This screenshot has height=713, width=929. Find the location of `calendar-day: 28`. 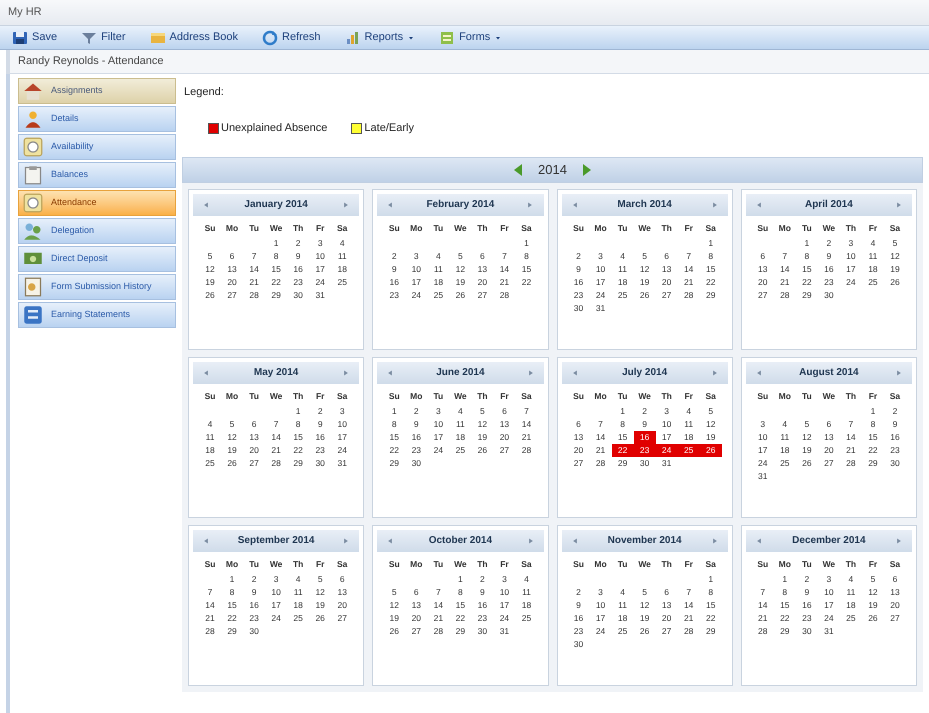

calendar-day: 28 is located at coordinates (526, 450).